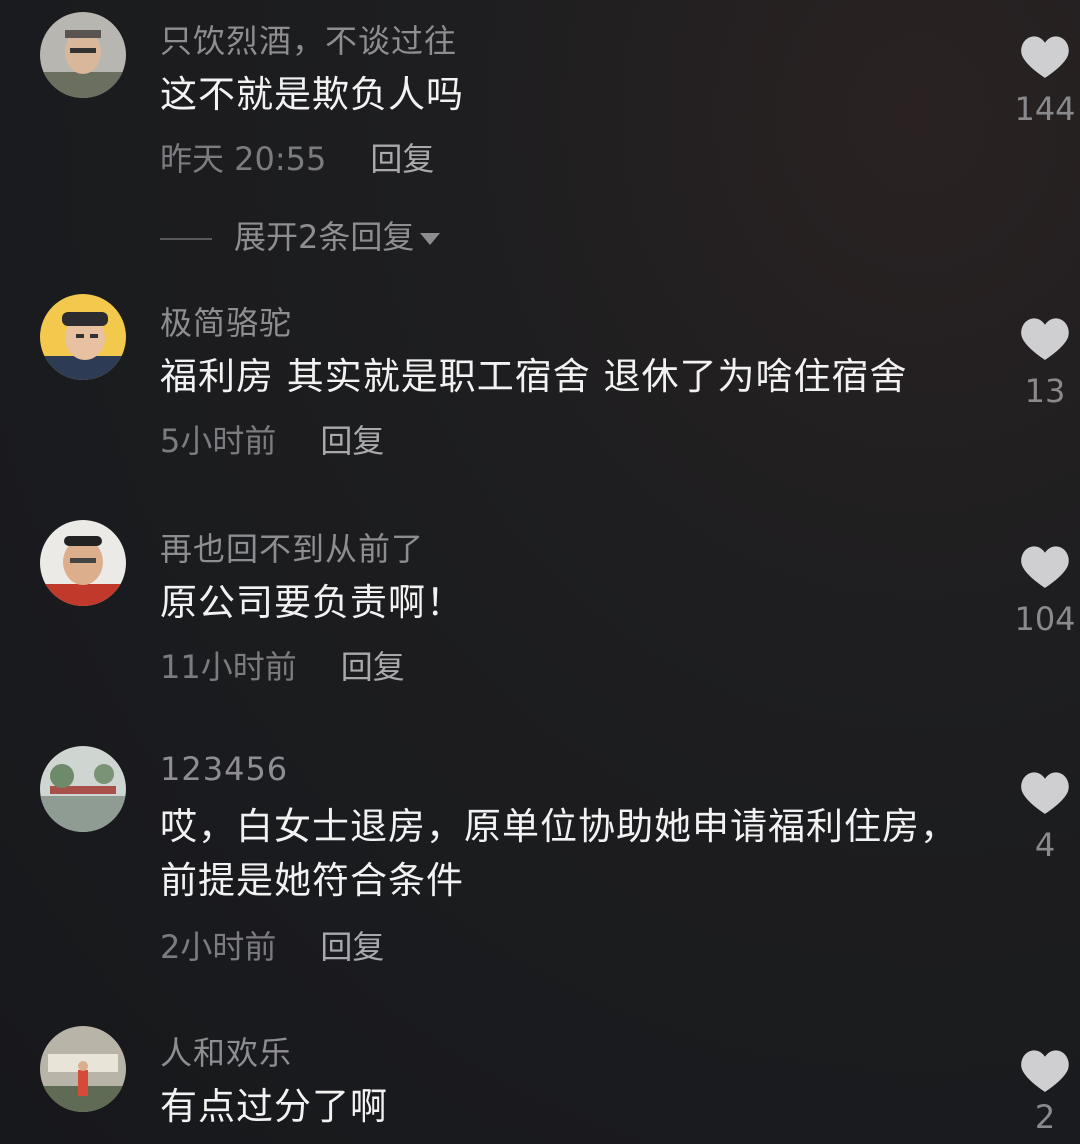  I want to click on comment-meta: 昨天 20:55 回复, so click(297, 157).